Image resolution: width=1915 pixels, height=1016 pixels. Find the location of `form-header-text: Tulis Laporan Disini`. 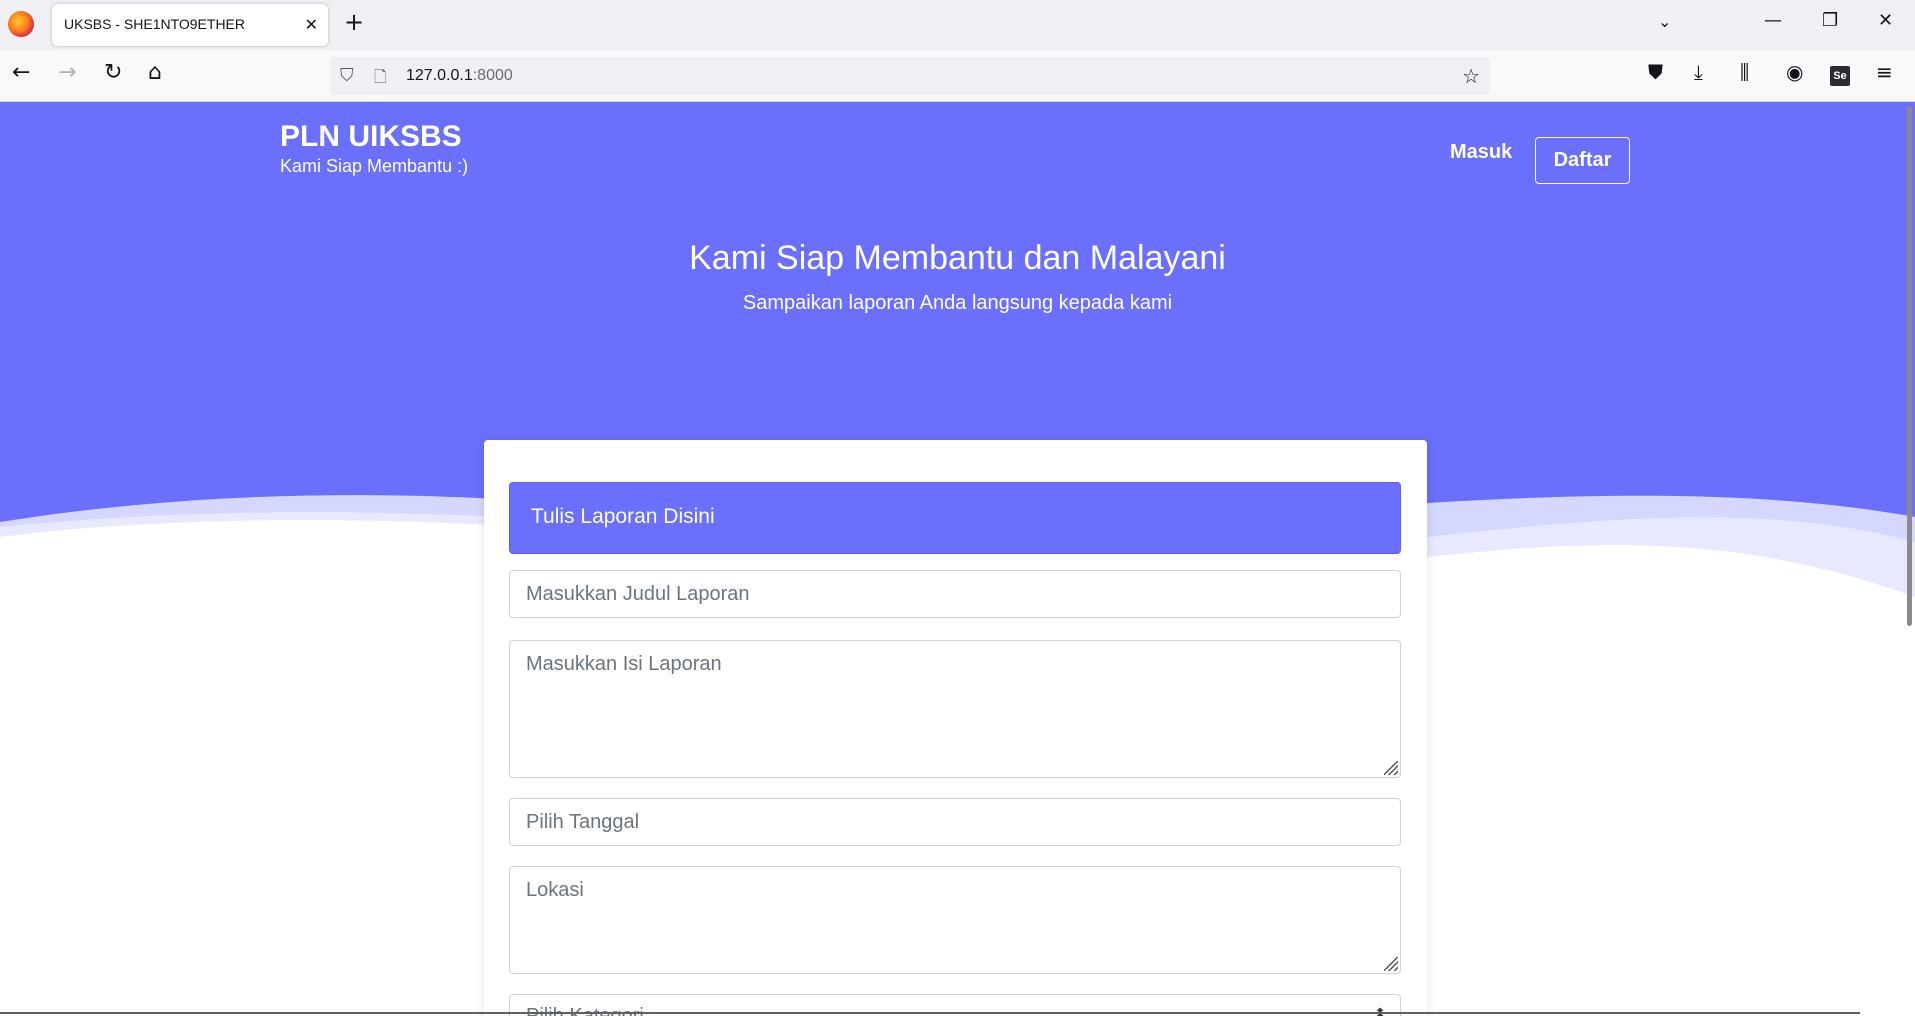

form-header-text: Tulis Laporan Disini is located at coordinates (623, 516).